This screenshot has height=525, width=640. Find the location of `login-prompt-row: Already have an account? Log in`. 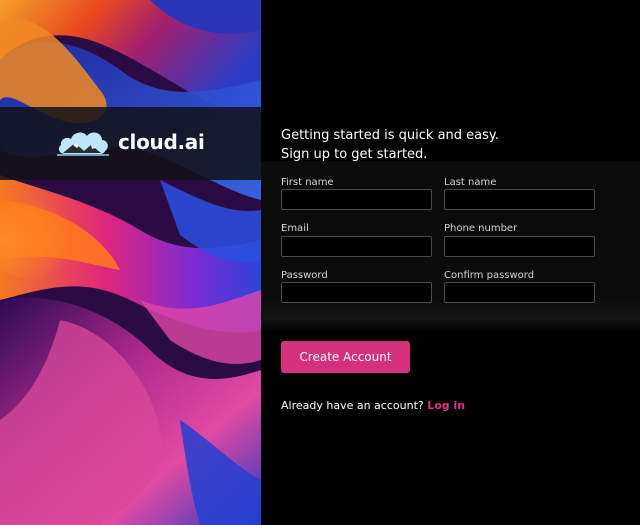

login-prompt-row: Already have an account? Log in is located at coordinates (373, 406).